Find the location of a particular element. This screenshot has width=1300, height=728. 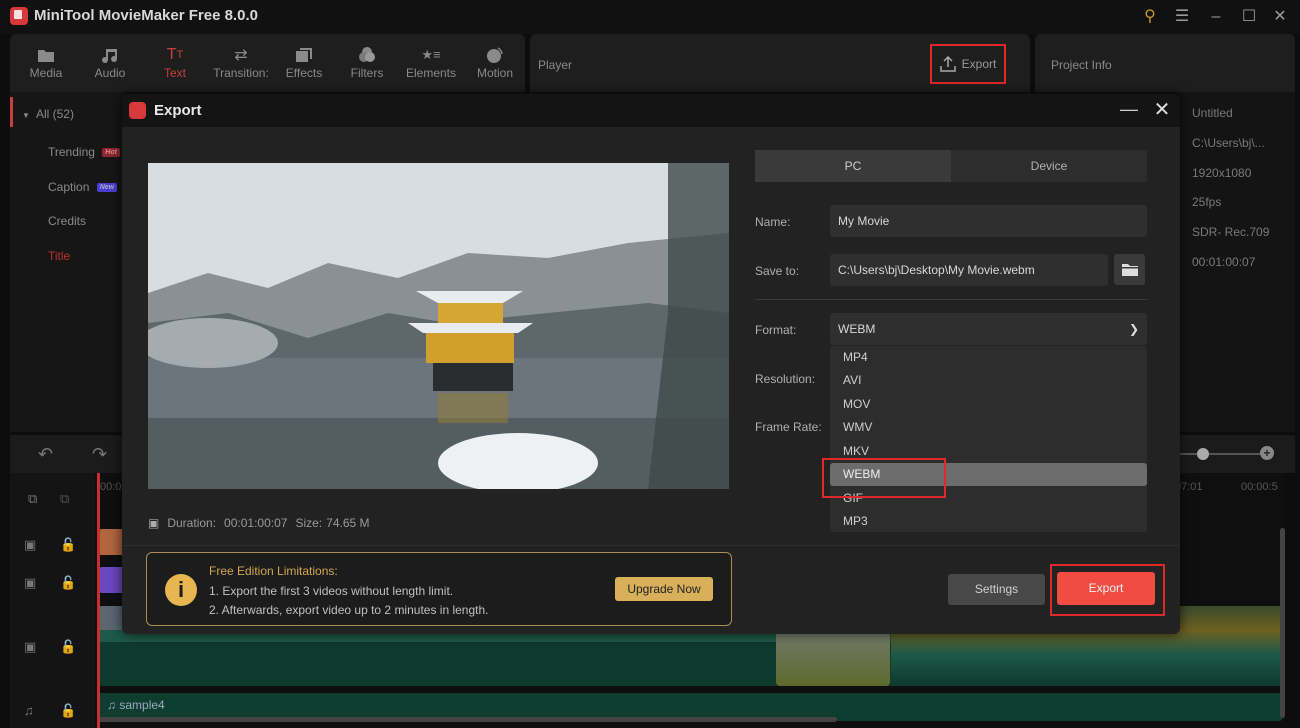

project-duration: 00:01:00:07 is located at coordinates (1224, 262).